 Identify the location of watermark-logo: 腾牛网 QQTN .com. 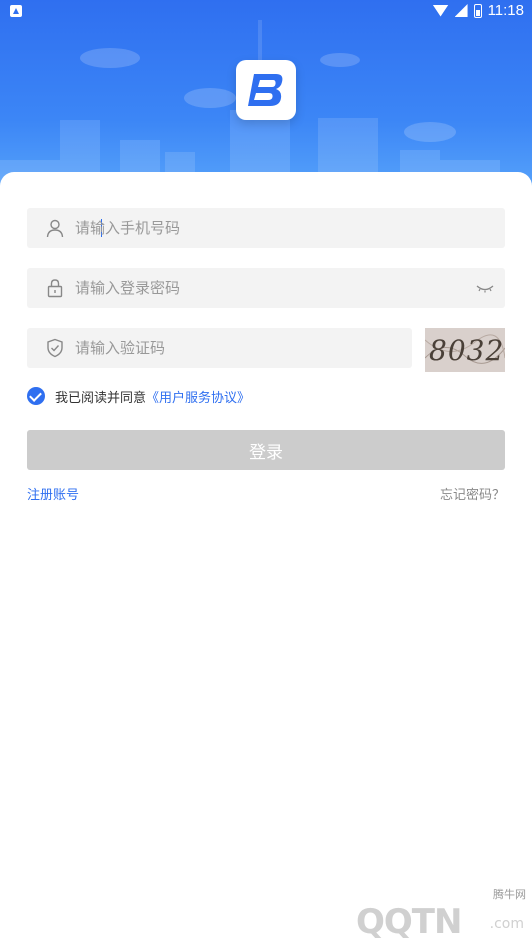
(421, 914).